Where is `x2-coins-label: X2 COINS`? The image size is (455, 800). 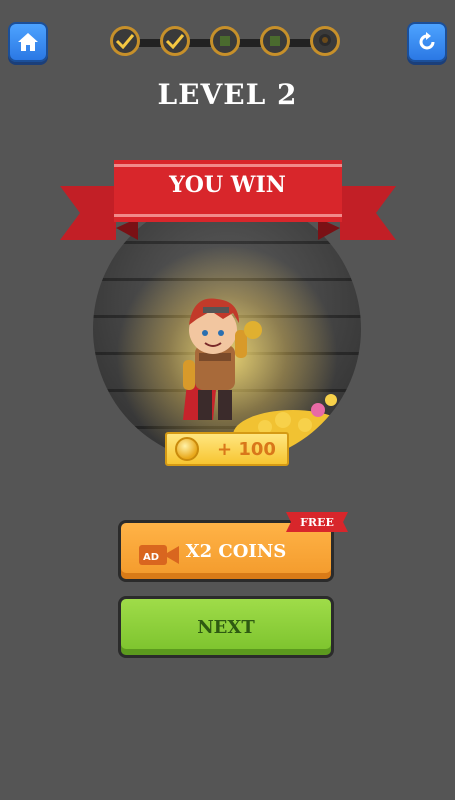
x2-coins-label: X2 COINS is located at coordinates (236, 551).